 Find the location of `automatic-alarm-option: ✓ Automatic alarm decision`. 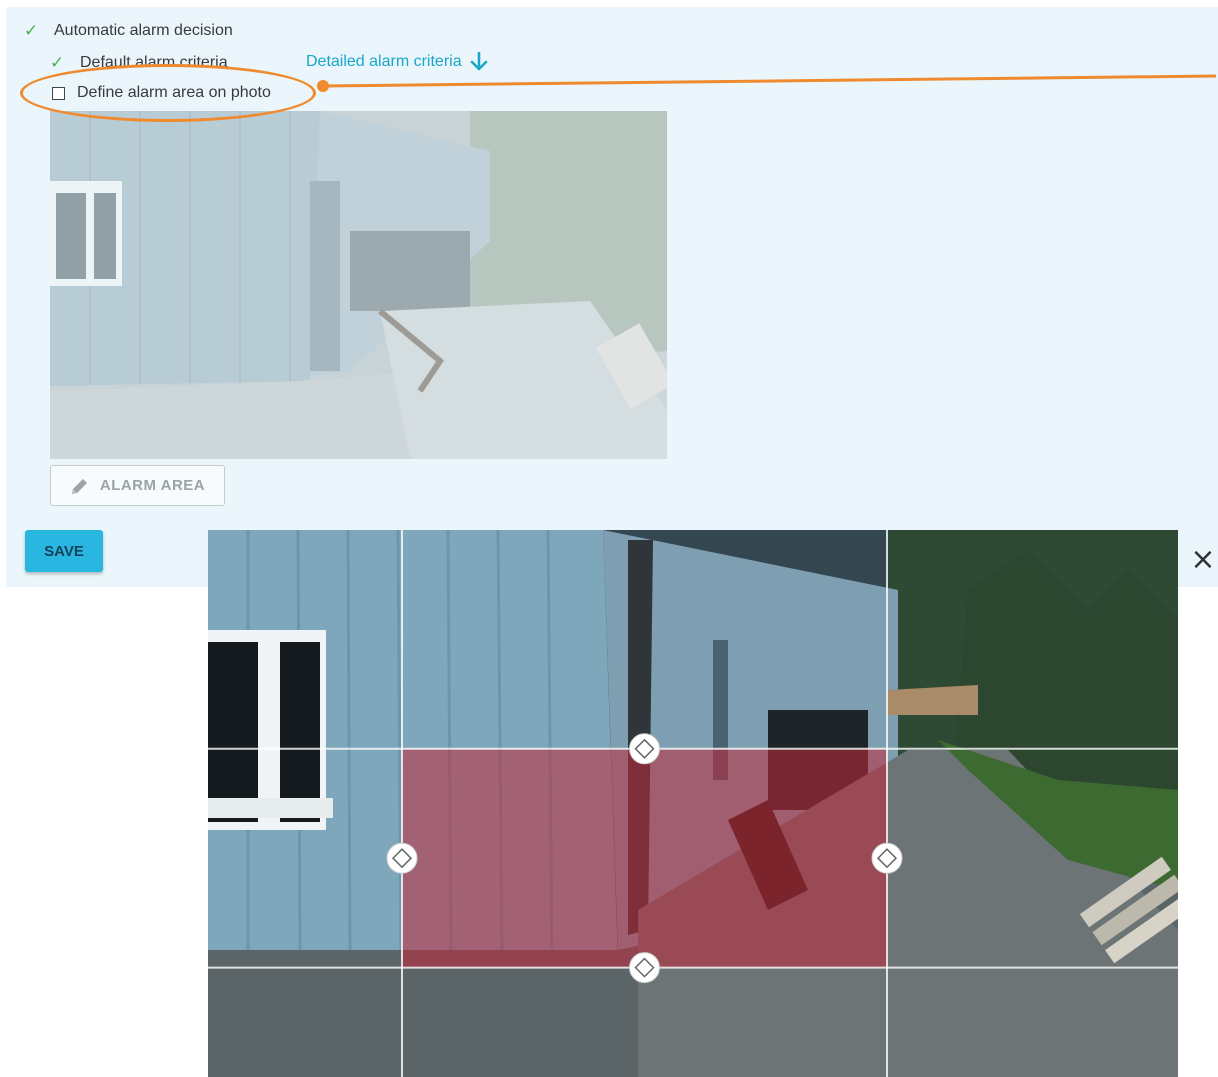

automatic-alarm-option: ✓ Automatic alarm decision is located at coordinates (128, 31).